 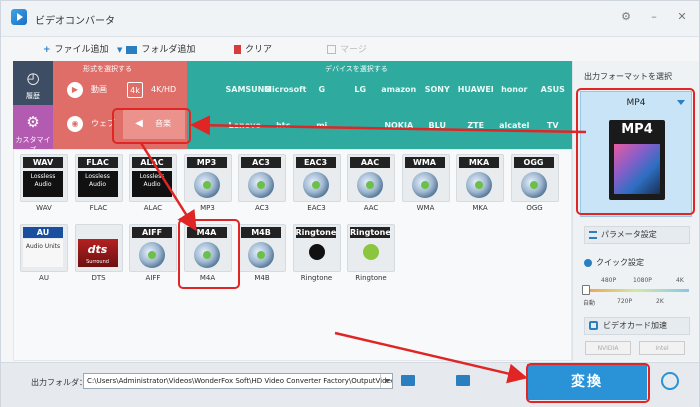 I want to click on device-brand-1-7: SONY, so click(x=437, y=90).